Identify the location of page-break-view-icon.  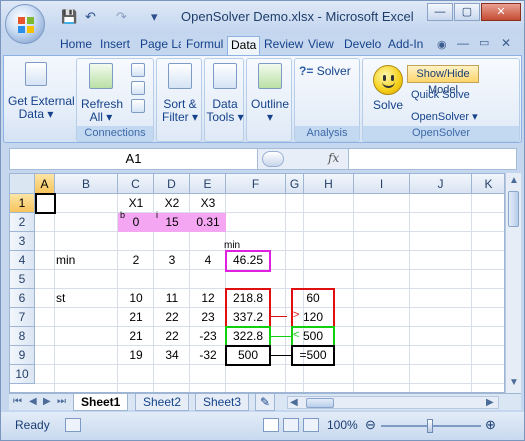
(311, 425).